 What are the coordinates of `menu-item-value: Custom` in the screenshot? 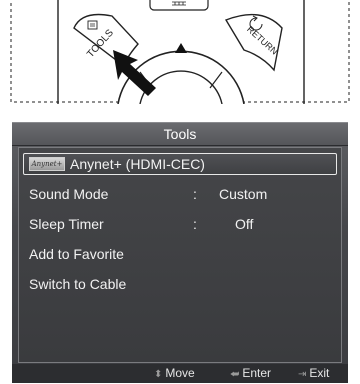 It's located at (243, 194).